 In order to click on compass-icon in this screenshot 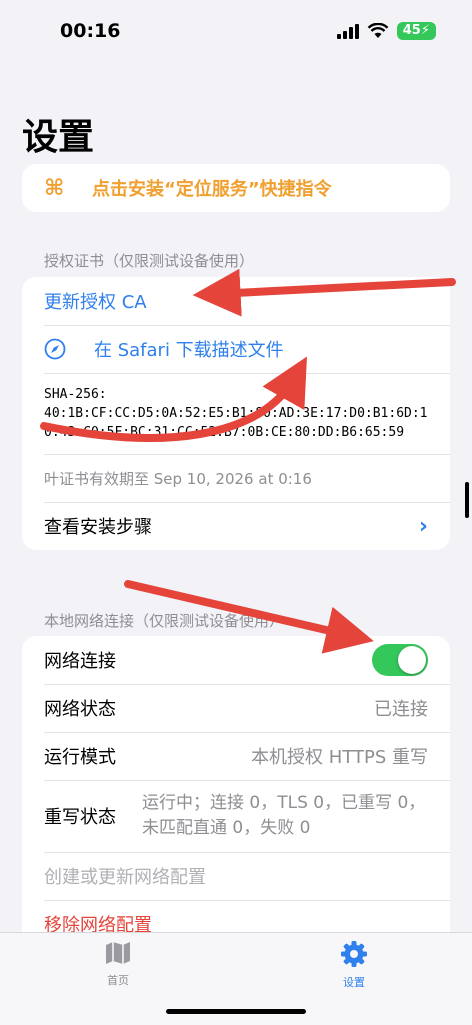, I will do `click(58, 349)`.